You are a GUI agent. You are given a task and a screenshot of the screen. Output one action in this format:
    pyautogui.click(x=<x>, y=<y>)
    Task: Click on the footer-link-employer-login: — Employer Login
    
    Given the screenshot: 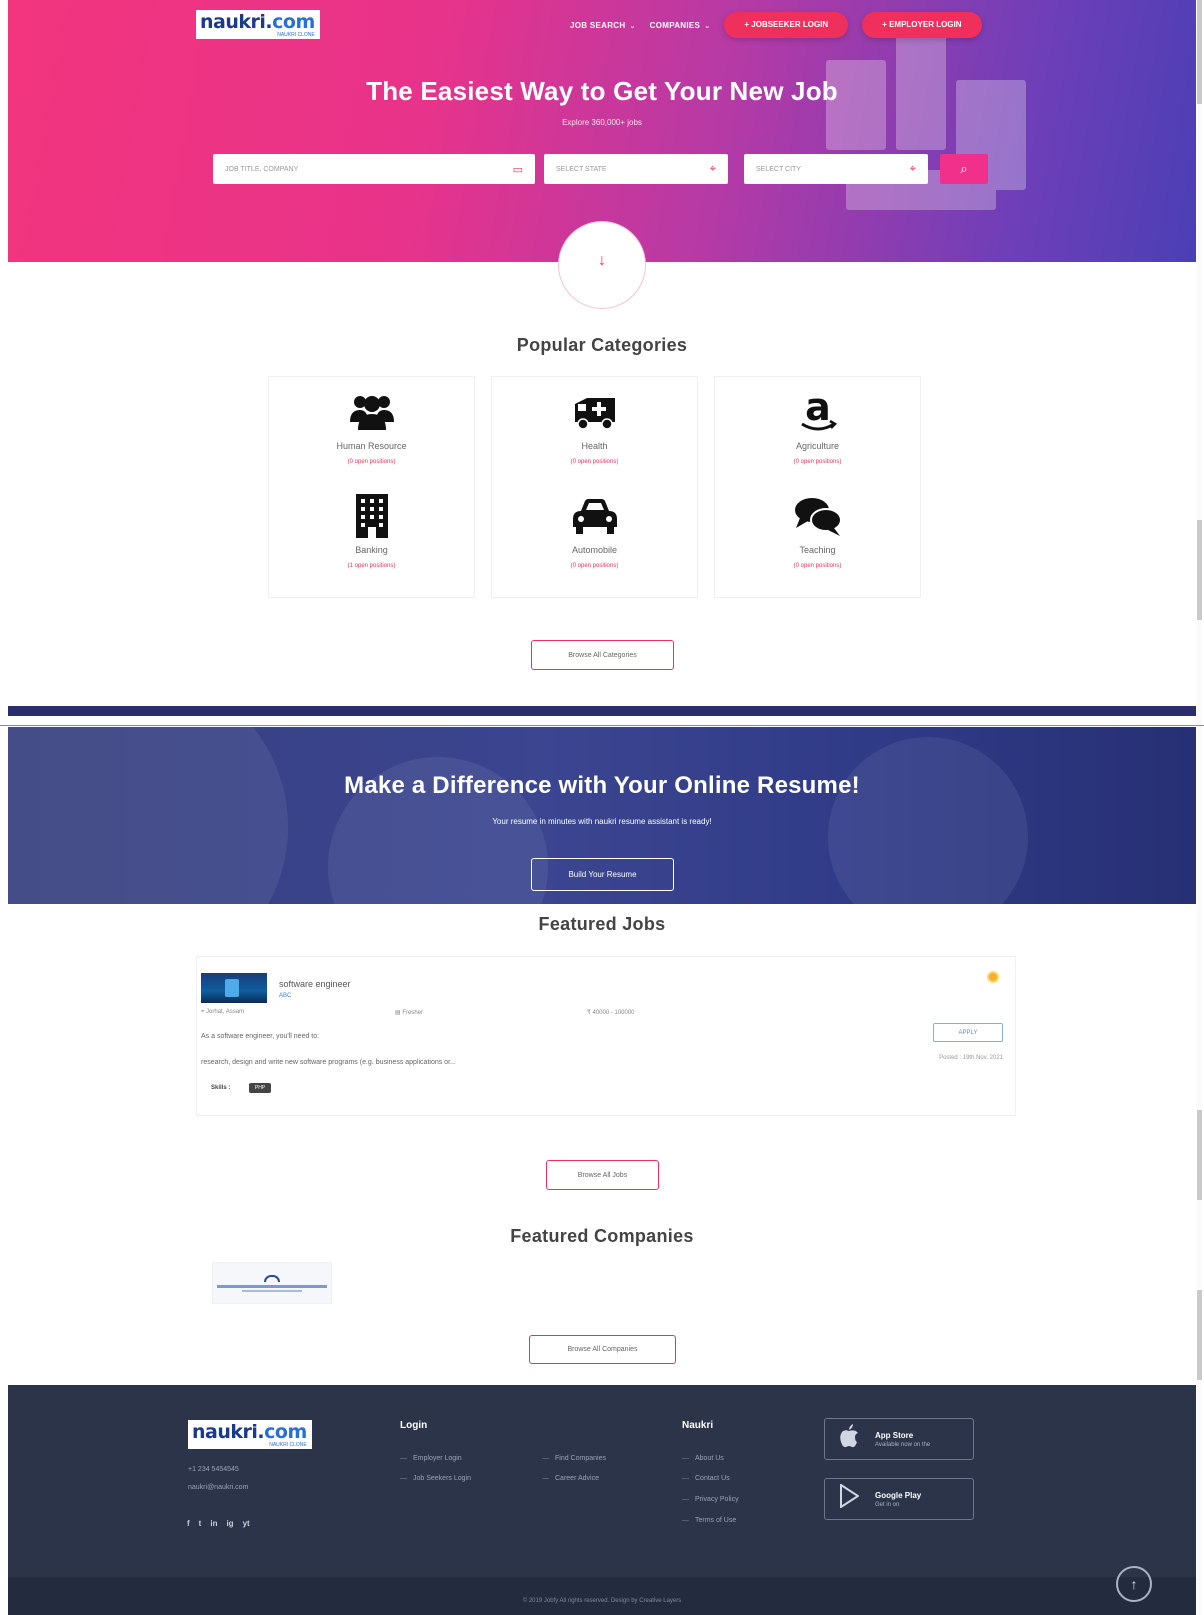 What is the action you would take?
    pyautogui.click(x=431, y=1458)
    